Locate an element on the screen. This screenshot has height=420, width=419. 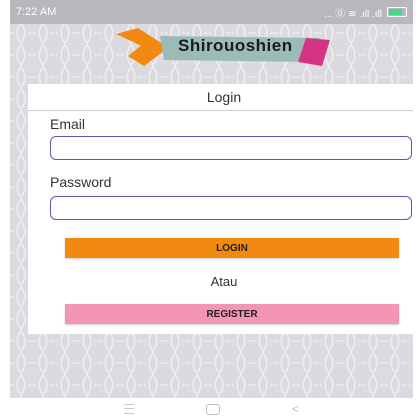
status-time: 7:22 AM is located at coordinates (36, 12).